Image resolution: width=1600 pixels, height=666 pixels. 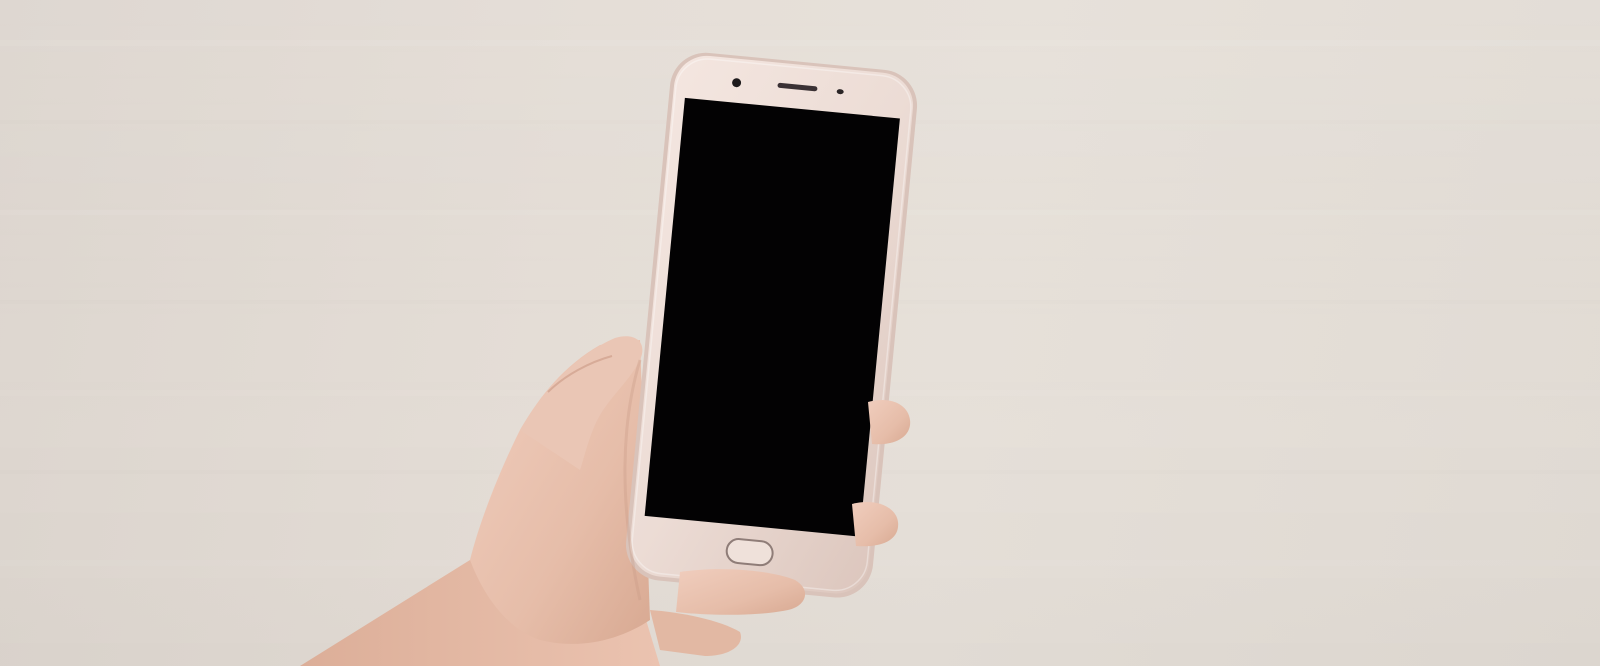 What do you see at coordinates (749, 552) in the screenshot?
I see `home-button-icon` at bounding box center [749, 552].